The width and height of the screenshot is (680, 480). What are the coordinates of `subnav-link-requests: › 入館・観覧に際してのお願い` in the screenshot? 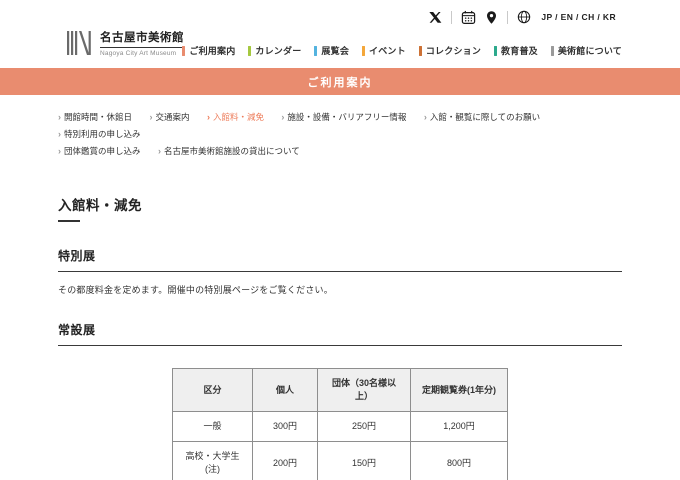 It's located at (482, 117).